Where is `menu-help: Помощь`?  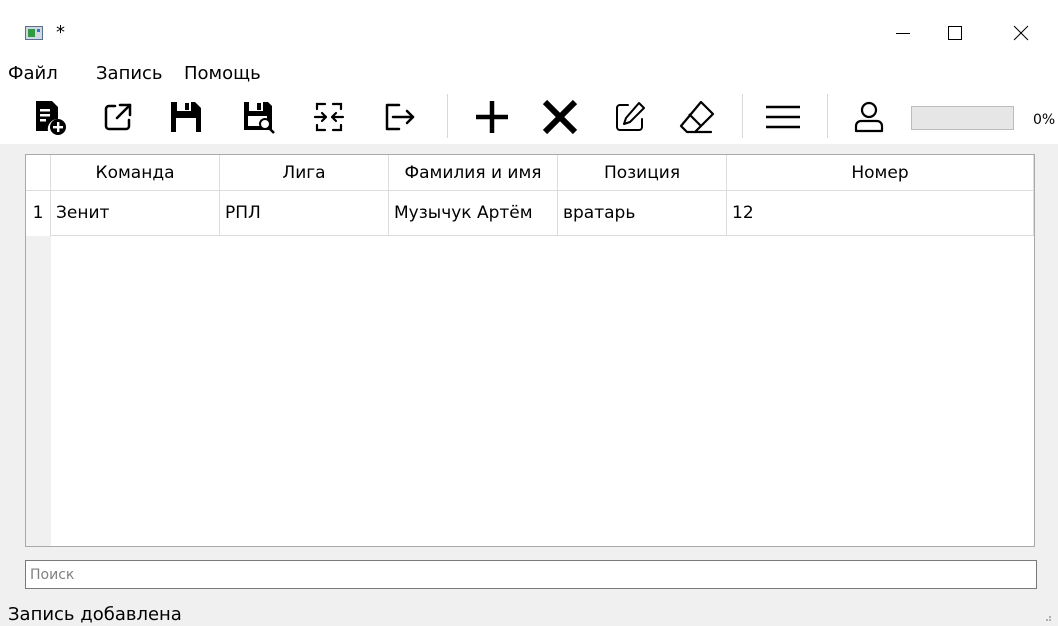
menu-help: Помощь is located at coordinates (222, 73).